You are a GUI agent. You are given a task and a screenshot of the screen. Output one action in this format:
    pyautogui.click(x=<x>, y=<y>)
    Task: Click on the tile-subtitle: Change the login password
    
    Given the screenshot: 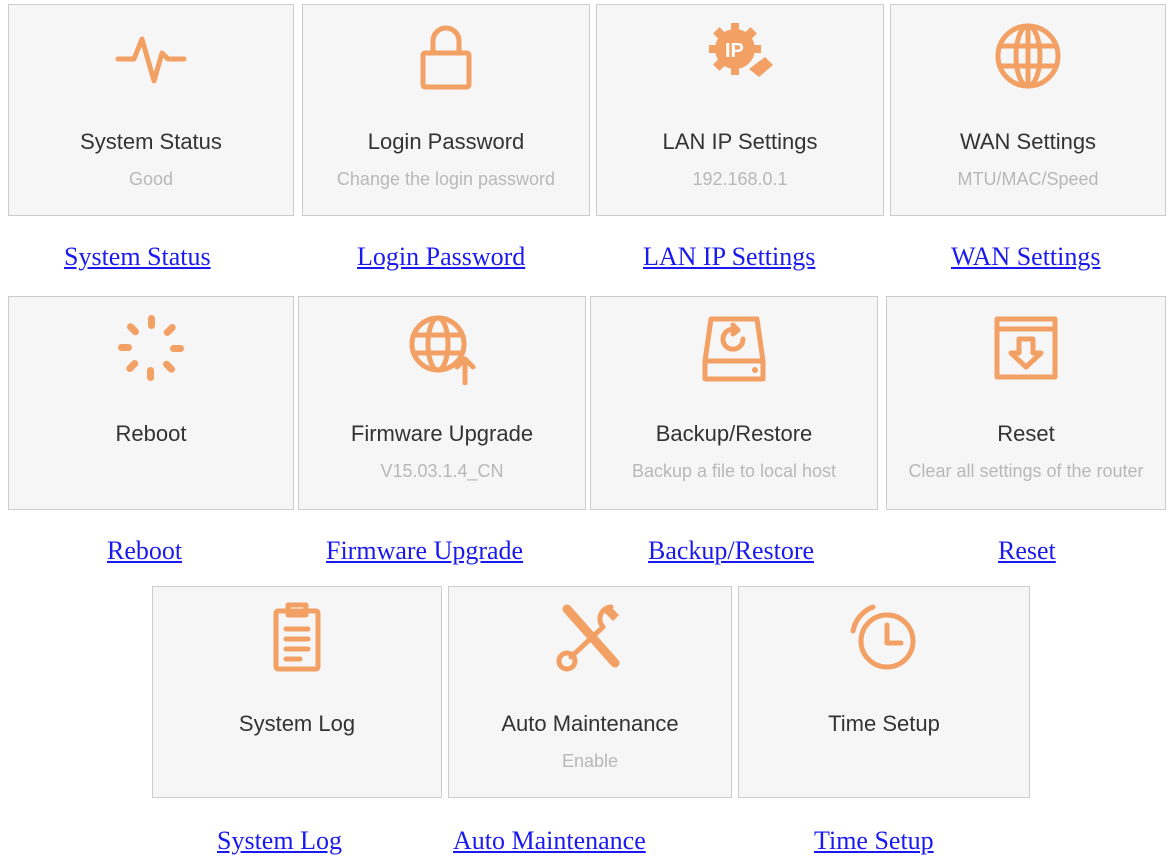 What is the action you would take?
    pyautogui.click(x=446, y=179)
    